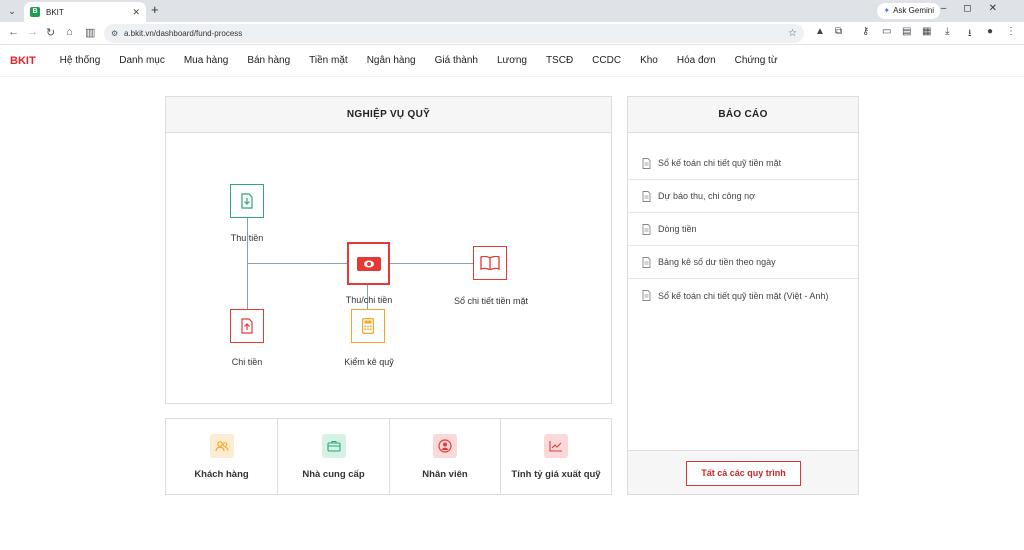 The image size is (1024, 550). I want to click on upload-doc-icon, so click(247, 326).